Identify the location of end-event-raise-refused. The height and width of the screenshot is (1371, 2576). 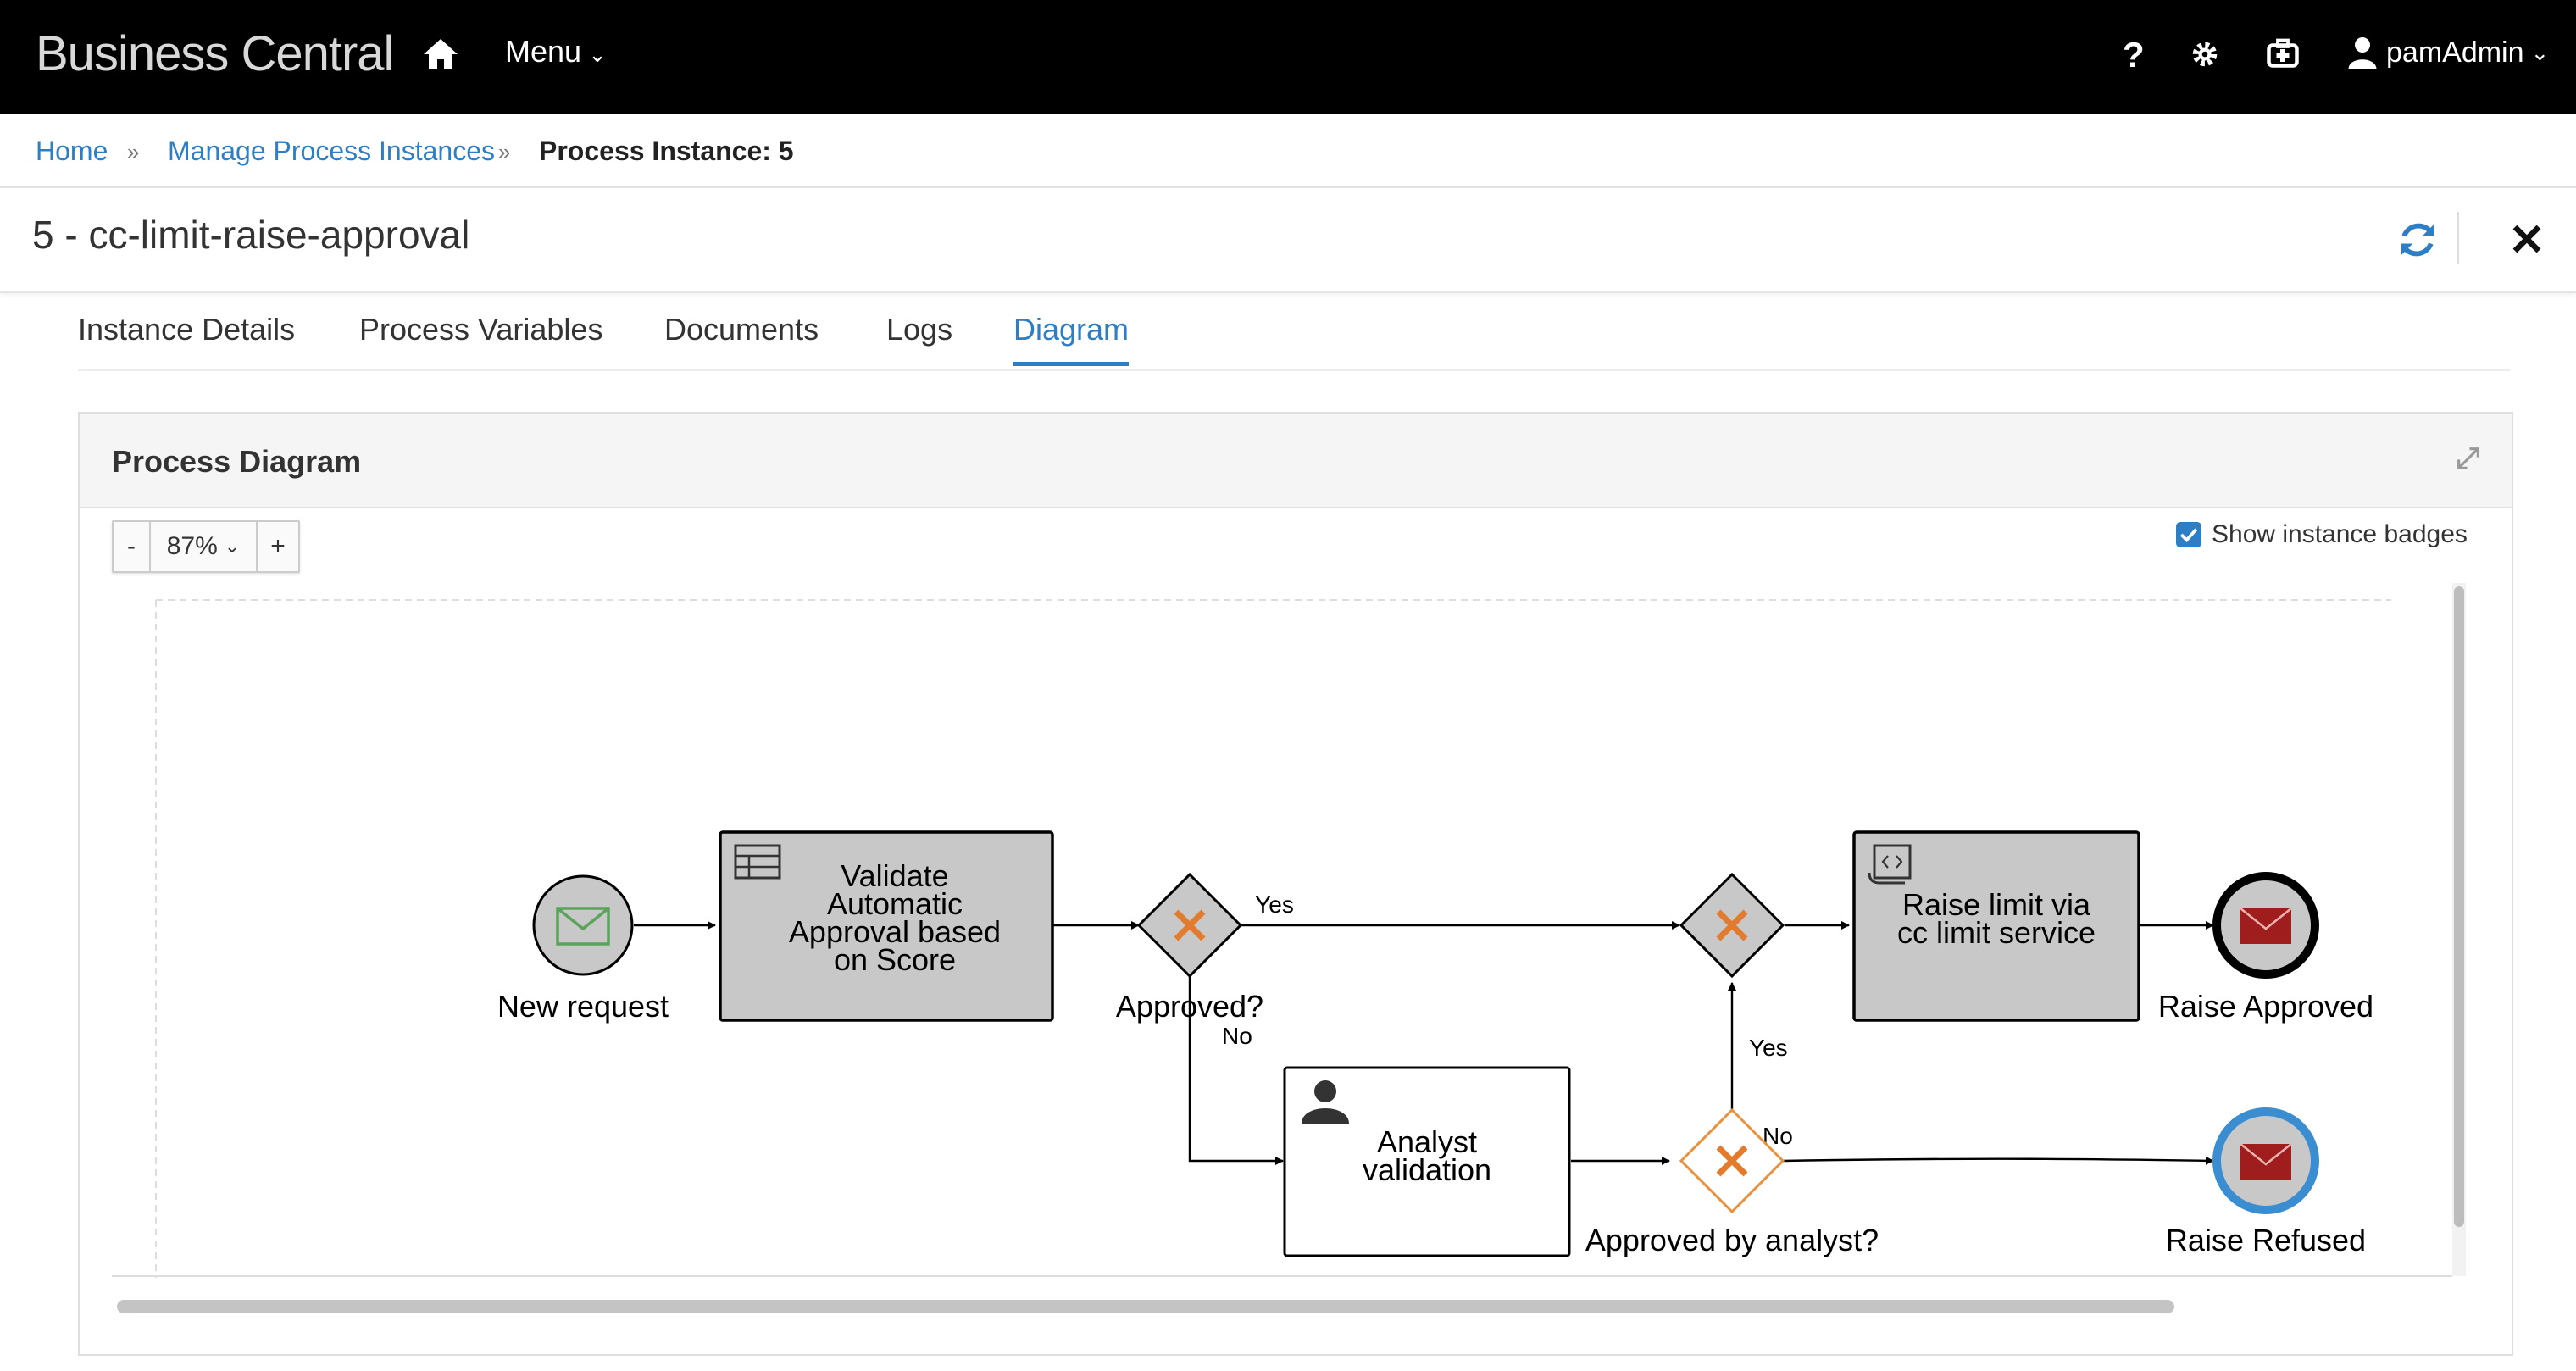
(2265, 1160).